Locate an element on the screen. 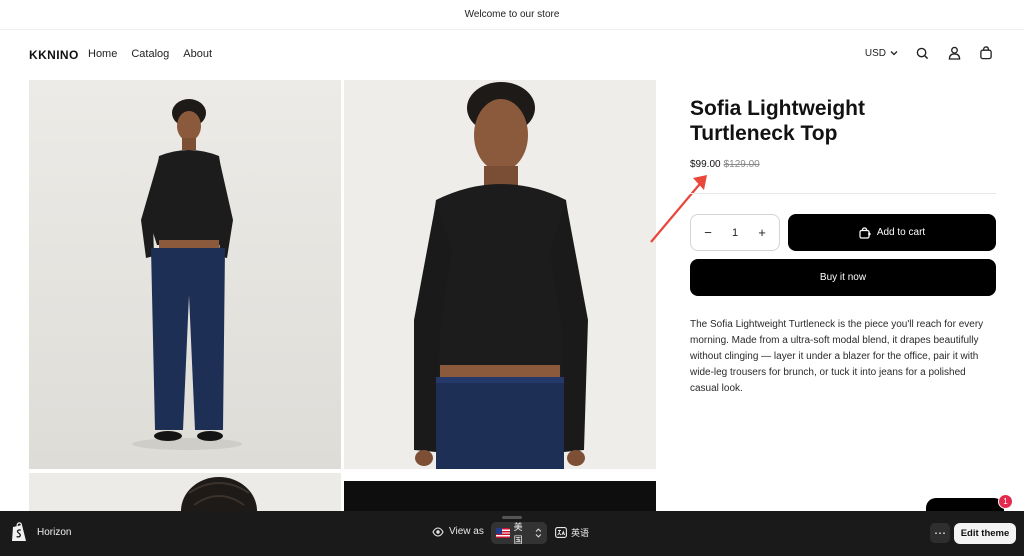 This screenshot has width=1024, height=556. language-label: 英语 is located at coordinates (580, 533).